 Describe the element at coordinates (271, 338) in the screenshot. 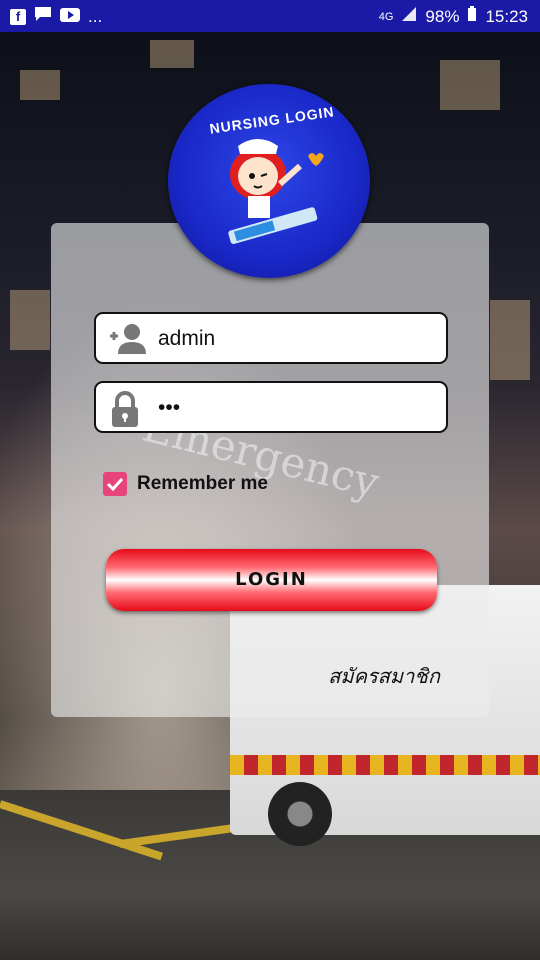

I see `username-field: admin` at that location.